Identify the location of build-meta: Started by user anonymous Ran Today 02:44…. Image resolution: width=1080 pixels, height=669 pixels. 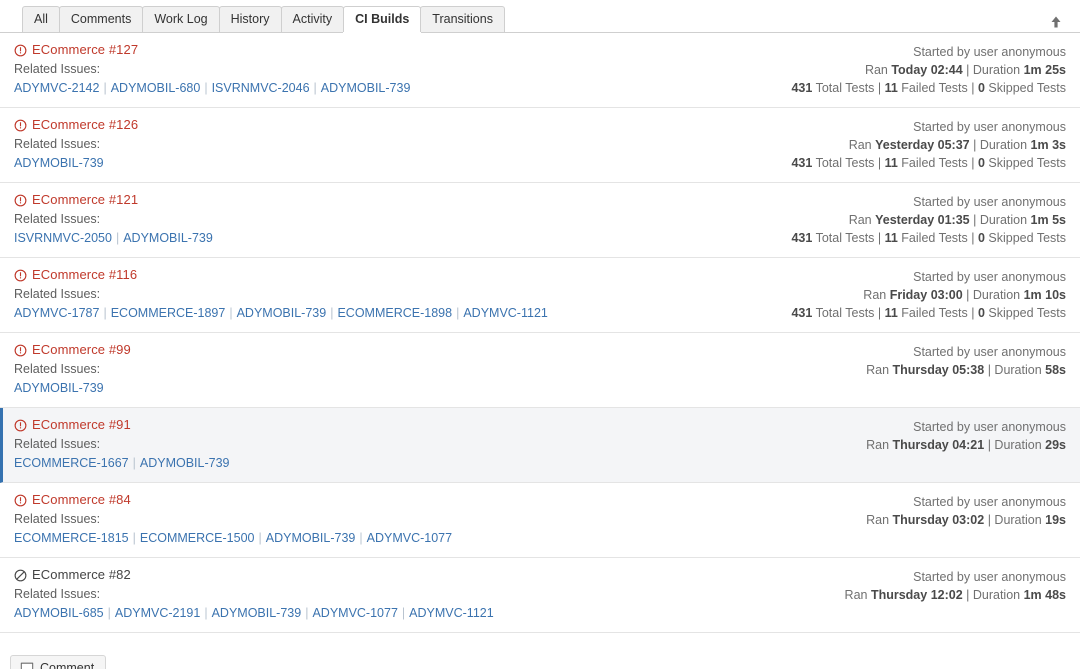
(928, 69).